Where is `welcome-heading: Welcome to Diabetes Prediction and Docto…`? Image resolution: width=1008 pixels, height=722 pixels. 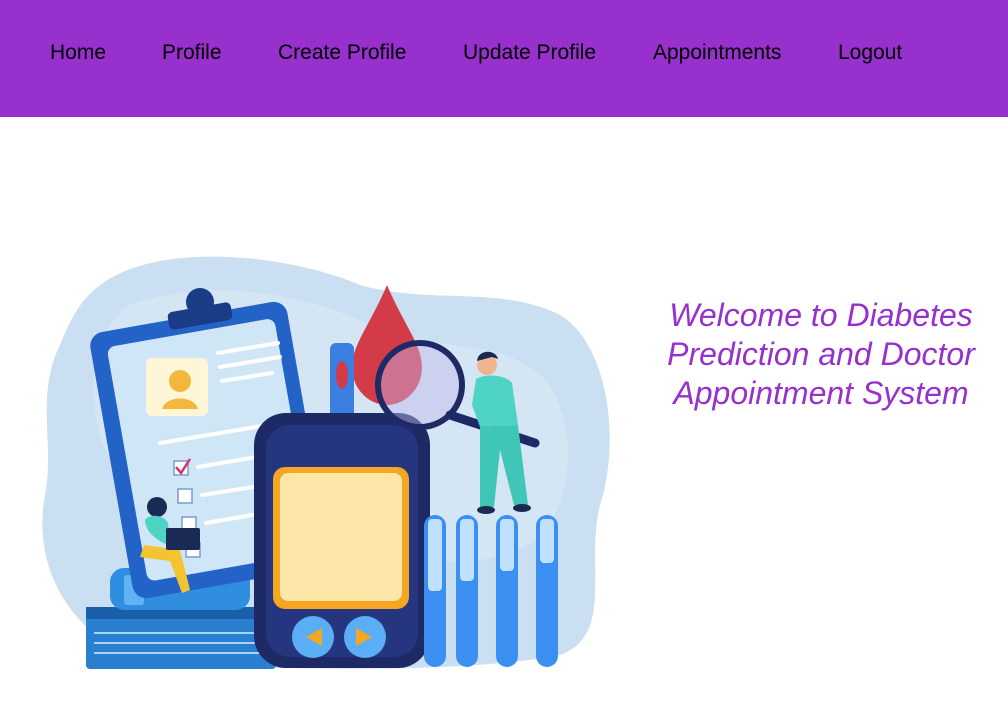
welcome-heading: Welcome to Diabetes Prediction and Docto… is located at coordinates (821, 354).